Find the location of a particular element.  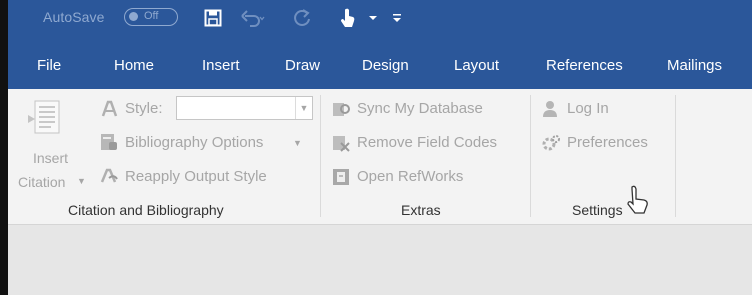

extras-group-label: Extras is located at coordinates (421, 210).